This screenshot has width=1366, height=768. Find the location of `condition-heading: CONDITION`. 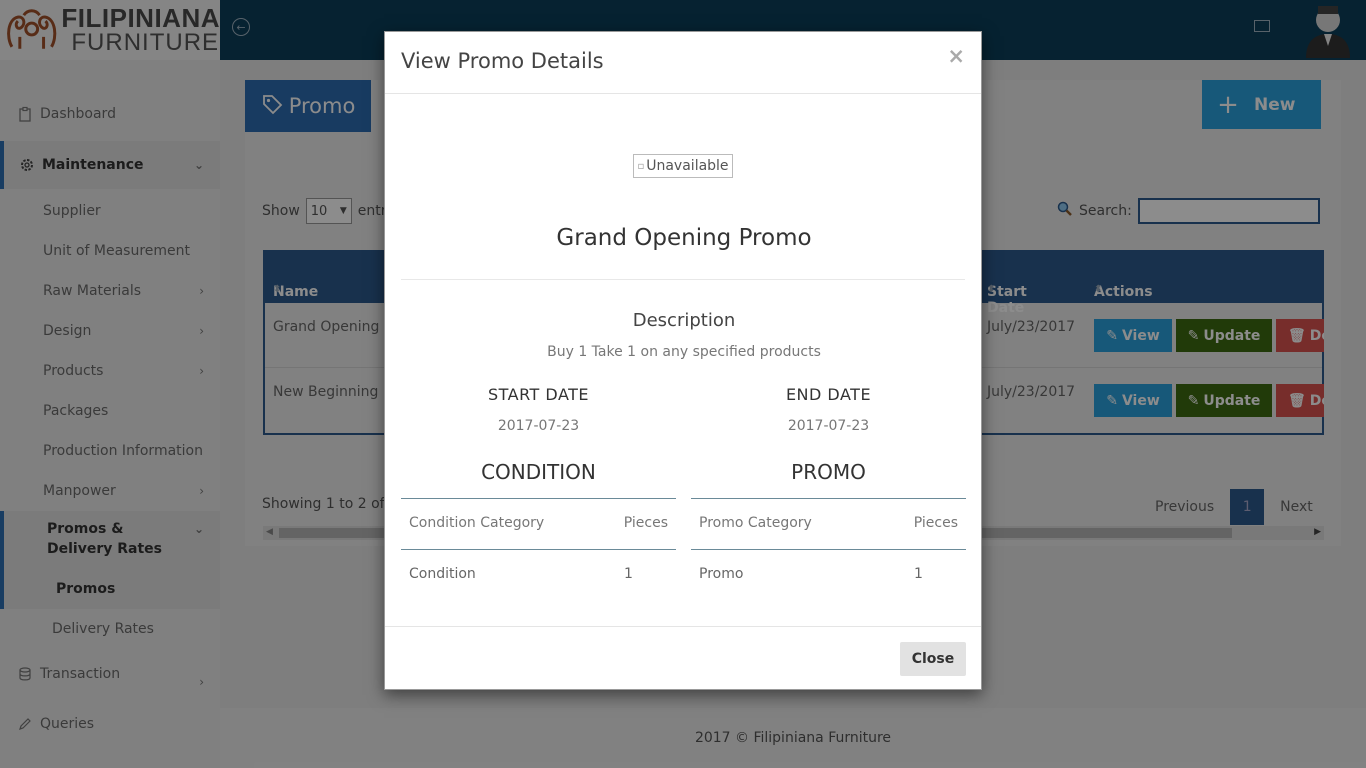

condition-heading: CONDITION is located at coordinates (538, 472).